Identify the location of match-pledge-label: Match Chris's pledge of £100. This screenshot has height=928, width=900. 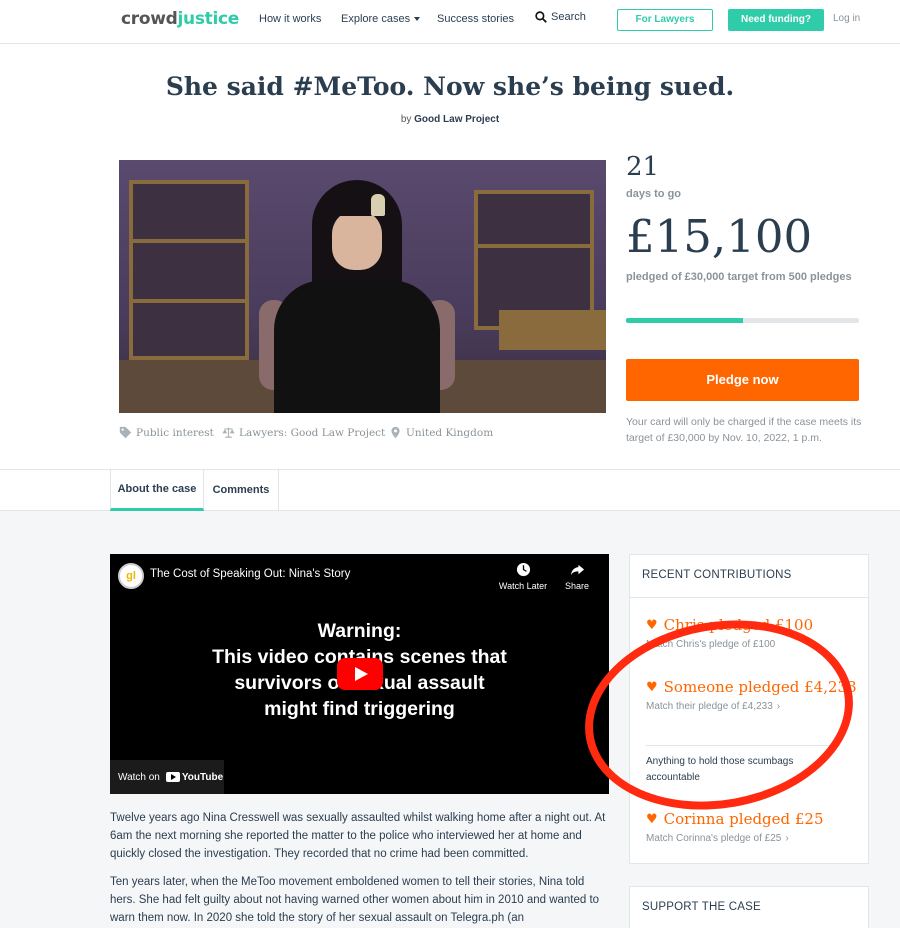
(711, 644).